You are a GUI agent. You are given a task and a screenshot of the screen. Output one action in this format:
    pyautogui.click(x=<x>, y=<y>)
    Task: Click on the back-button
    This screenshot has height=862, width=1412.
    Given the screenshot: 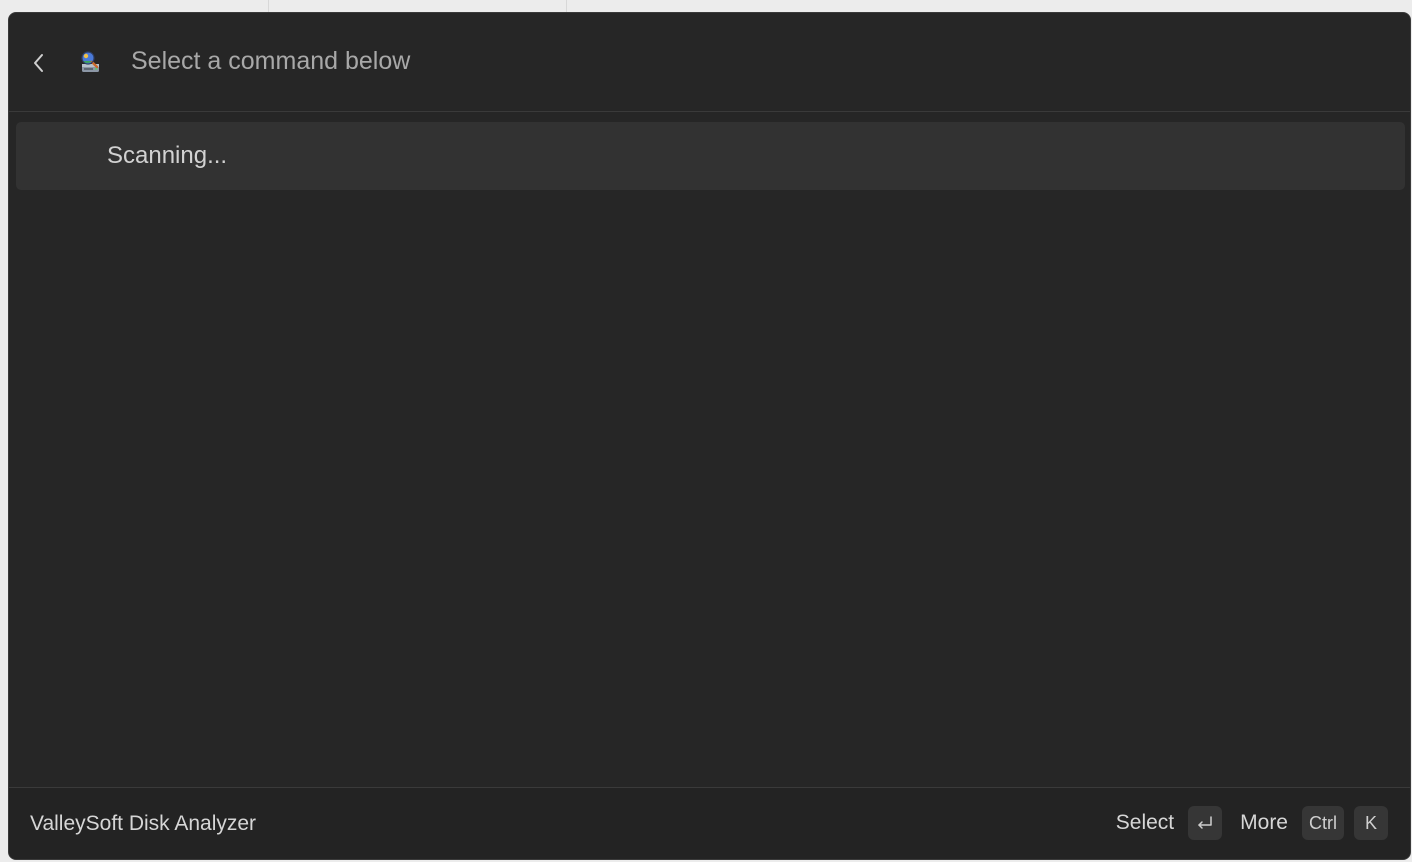 What is the action you would take?
    pyautogui.click(x=39, y=63)
    